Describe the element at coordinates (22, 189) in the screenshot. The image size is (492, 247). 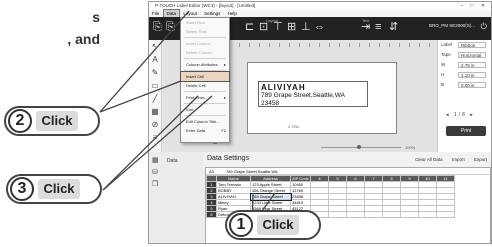
I see `step-number: 3` at that location.